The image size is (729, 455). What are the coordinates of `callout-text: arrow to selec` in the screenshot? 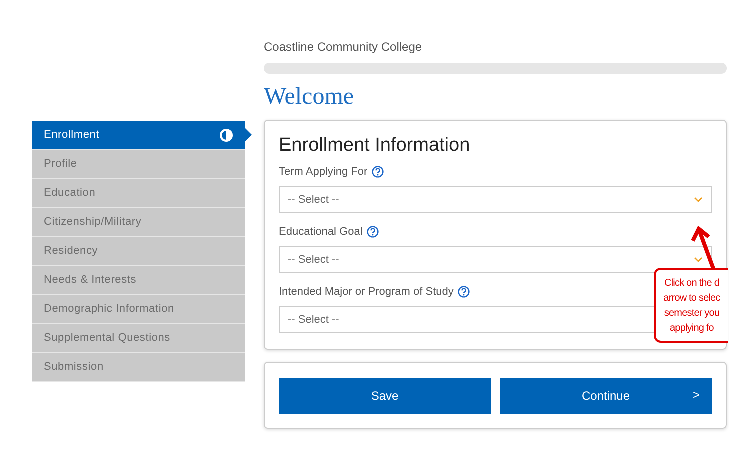 It's located at (692, 299).